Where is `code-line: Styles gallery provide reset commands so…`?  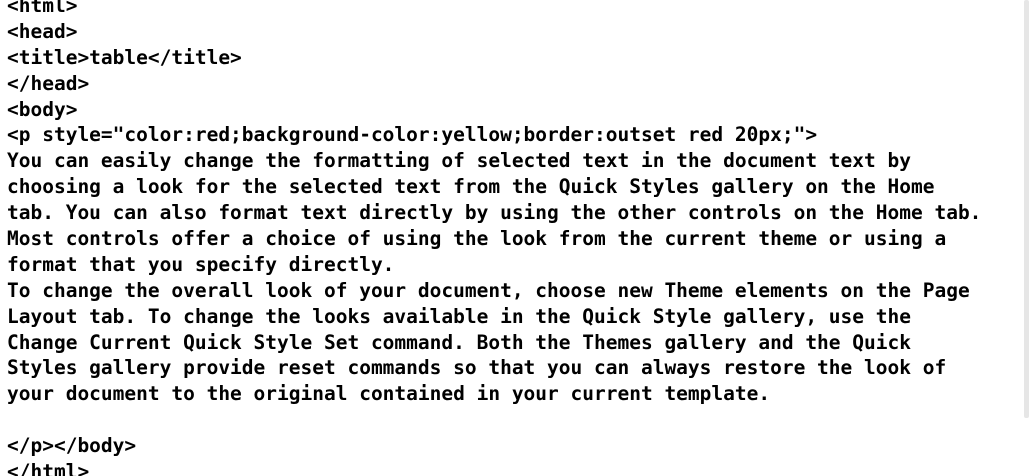
code-line: Styles gallery provide reset commands so… is located at coordinates (477, 368).